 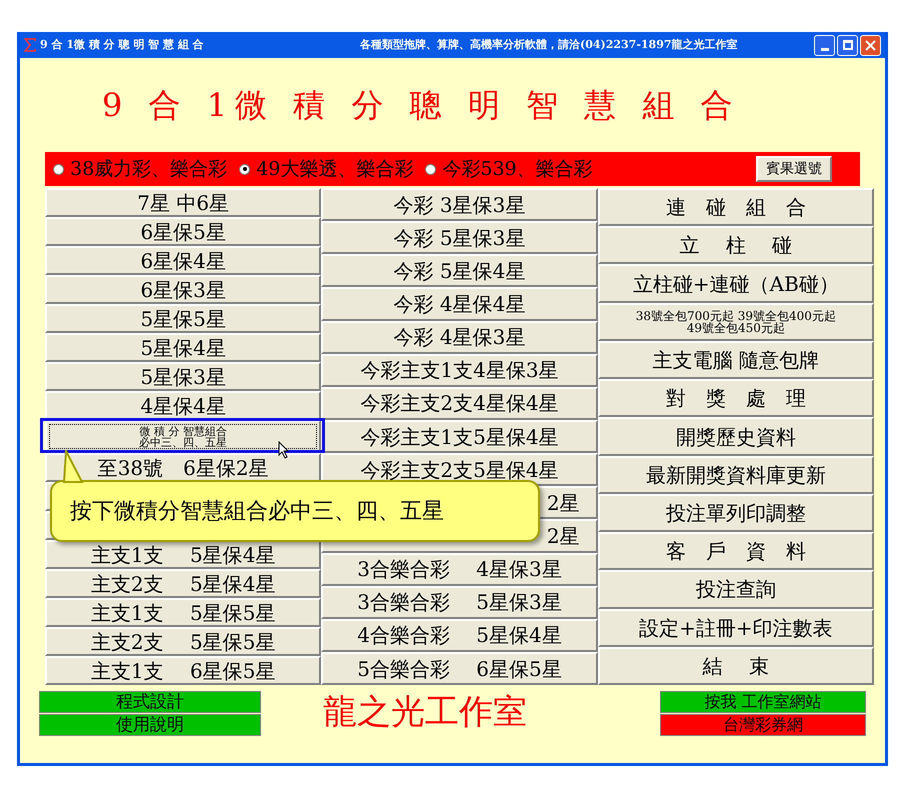 What do you see at coordinates (736, 436) in the screenshot?
I see `option-button: 開獎歷史資料` at bounding box center [736, 436].